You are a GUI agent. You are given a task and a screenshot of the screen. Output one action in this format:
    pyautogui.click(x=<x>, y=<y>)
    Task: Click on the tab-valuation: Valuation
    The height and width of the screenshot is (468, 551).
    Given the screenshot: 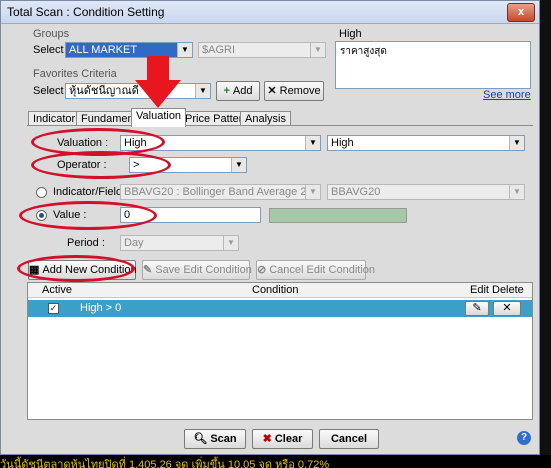 What is the action you would take?
    pyautogui.click(x=159, y=117)
    